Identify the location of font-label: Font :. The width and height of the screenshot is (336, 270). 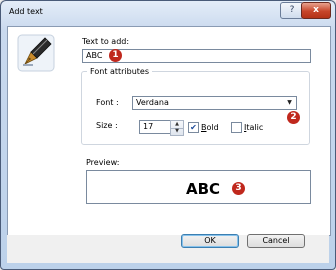
(107, 102).